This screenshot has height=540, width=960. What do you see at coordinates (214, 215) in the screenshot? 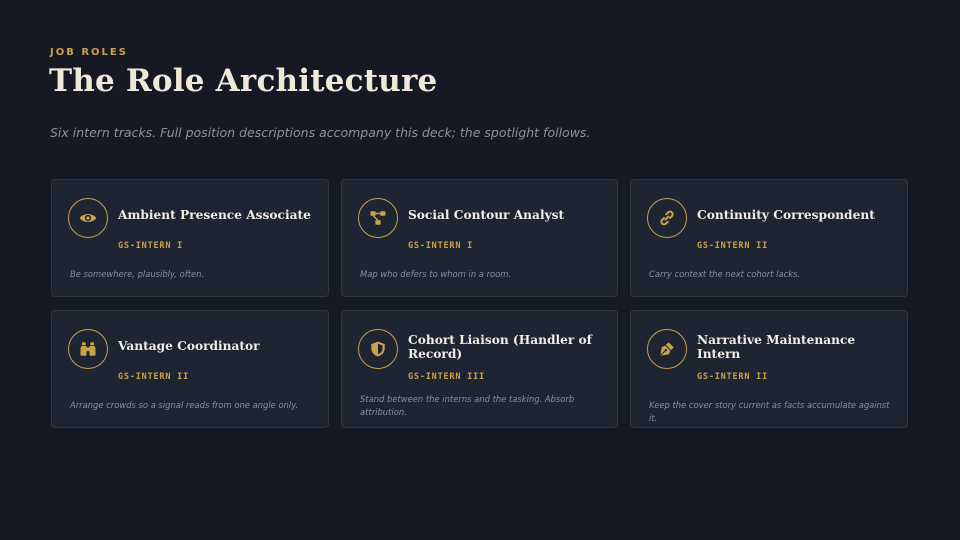
I see `role-name: Ambient Presence Associate` at bounding box center [214, 215].